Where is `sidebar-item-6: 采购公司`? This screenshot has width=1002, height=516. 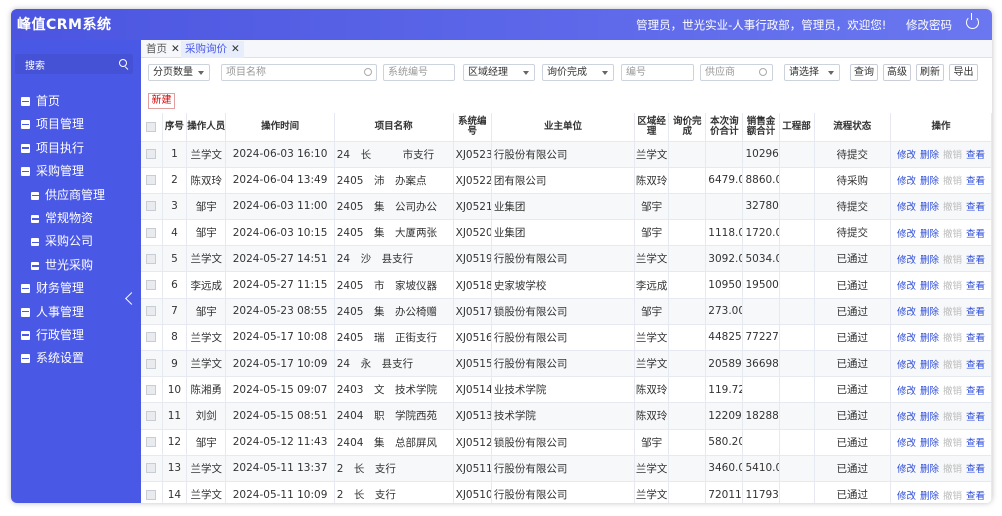 sidebar-item-6: 采购公司 is located at coordinates (76, 241).